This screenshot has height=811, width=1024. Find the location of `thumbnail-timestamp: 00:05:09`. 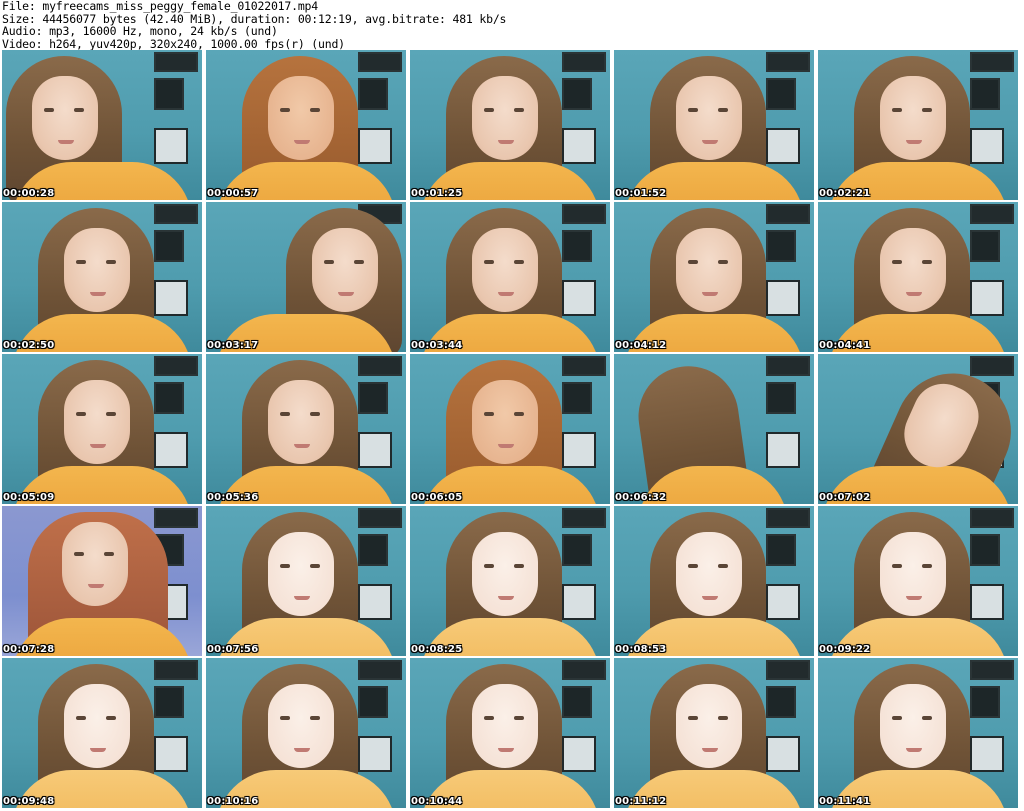

thumbnail-timestamp: 00:05:09 is located at coordinates (29, 497).